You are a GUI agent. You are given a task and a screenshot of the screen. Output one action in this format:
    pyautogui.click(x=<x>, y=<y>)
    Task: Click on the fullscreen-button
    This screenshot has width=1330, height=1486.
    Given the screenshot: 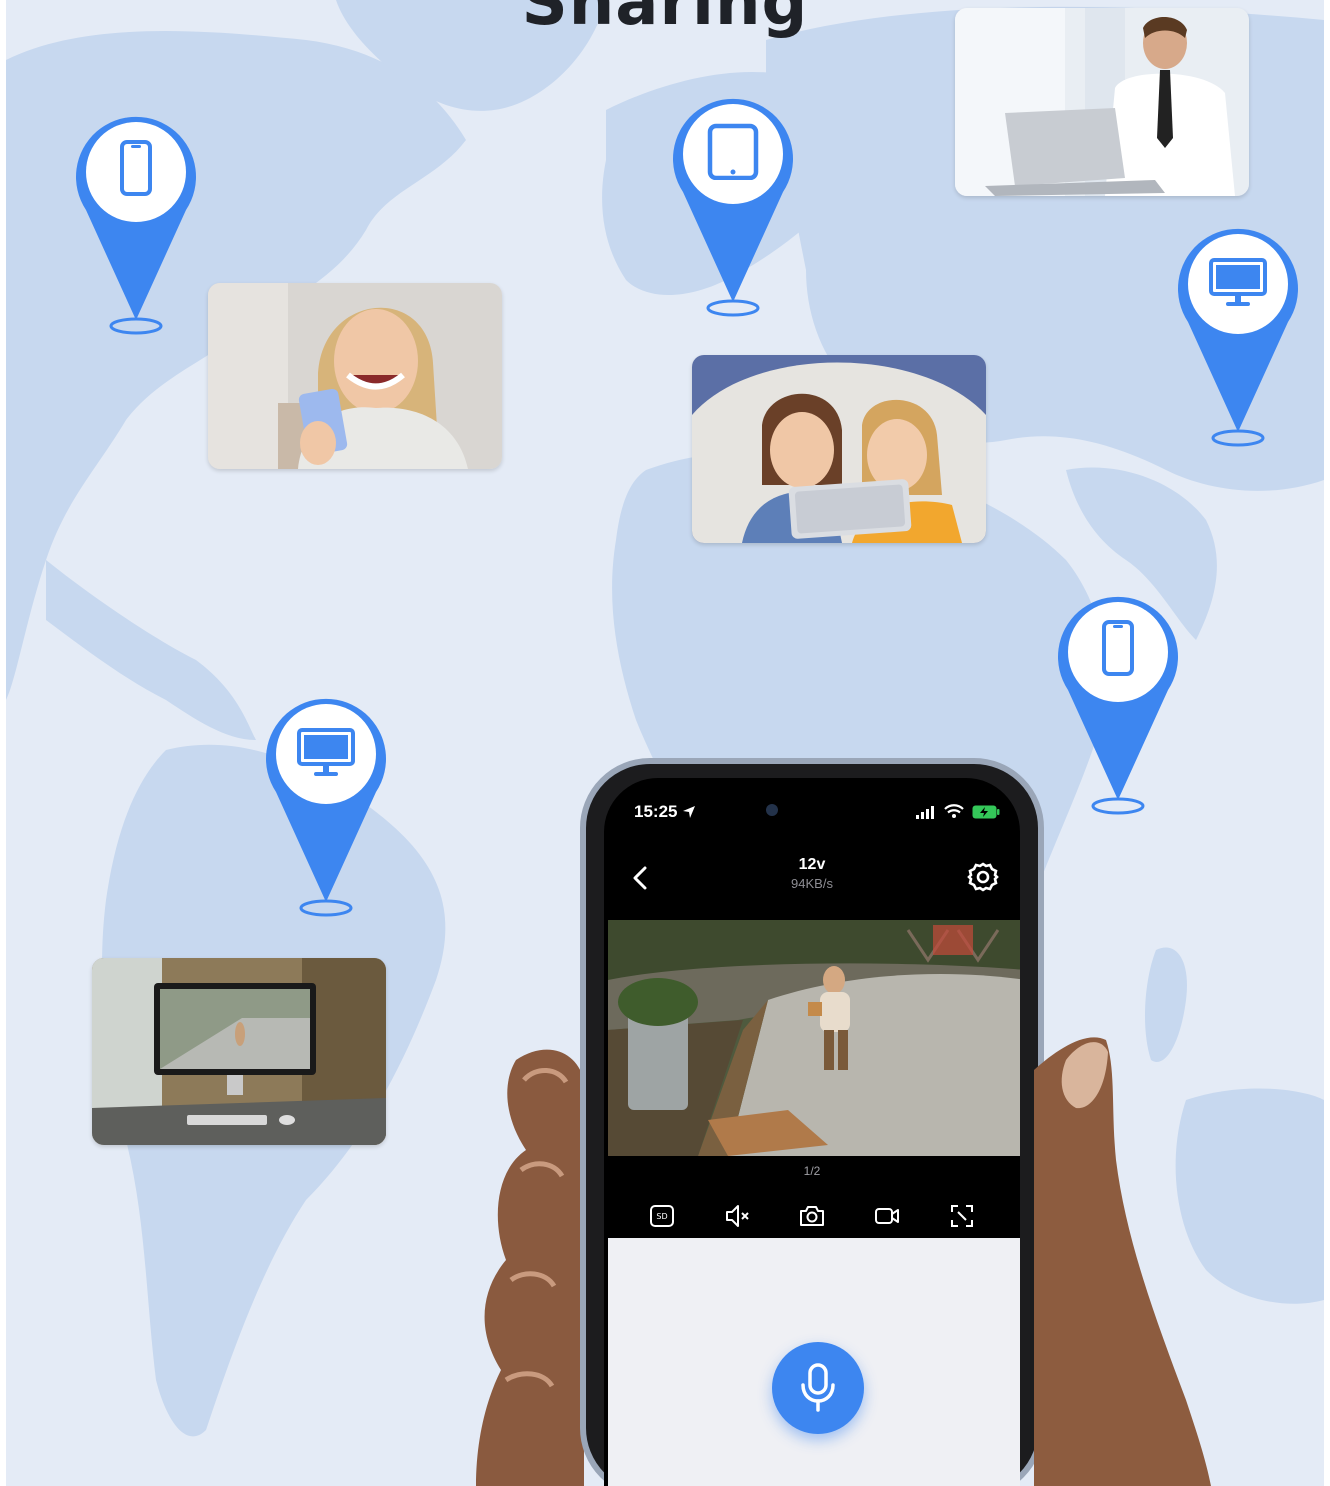 What is the action you would take?
    pyautogui.click(x=962, y=1216)
    